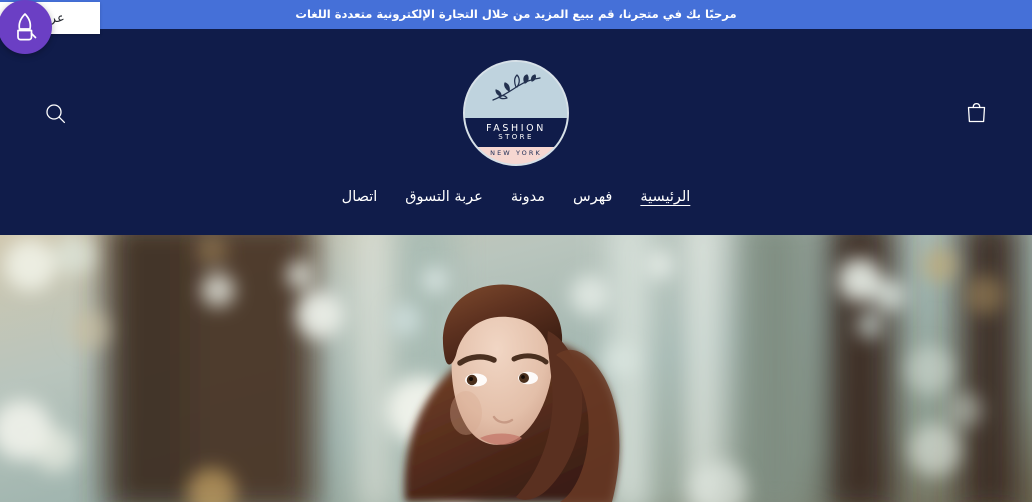 Image resolution: width=1032 pixels, height=502 pixels. I want to click on nav-item-home: الرئيسية, so click(665, 197).